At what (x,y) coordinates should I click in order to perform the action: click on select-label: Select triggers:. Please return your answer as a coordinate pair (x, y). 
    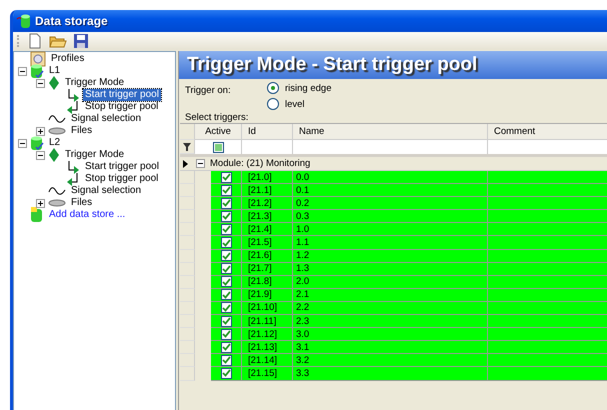
    Looking at the image, I should click on (217, 117).